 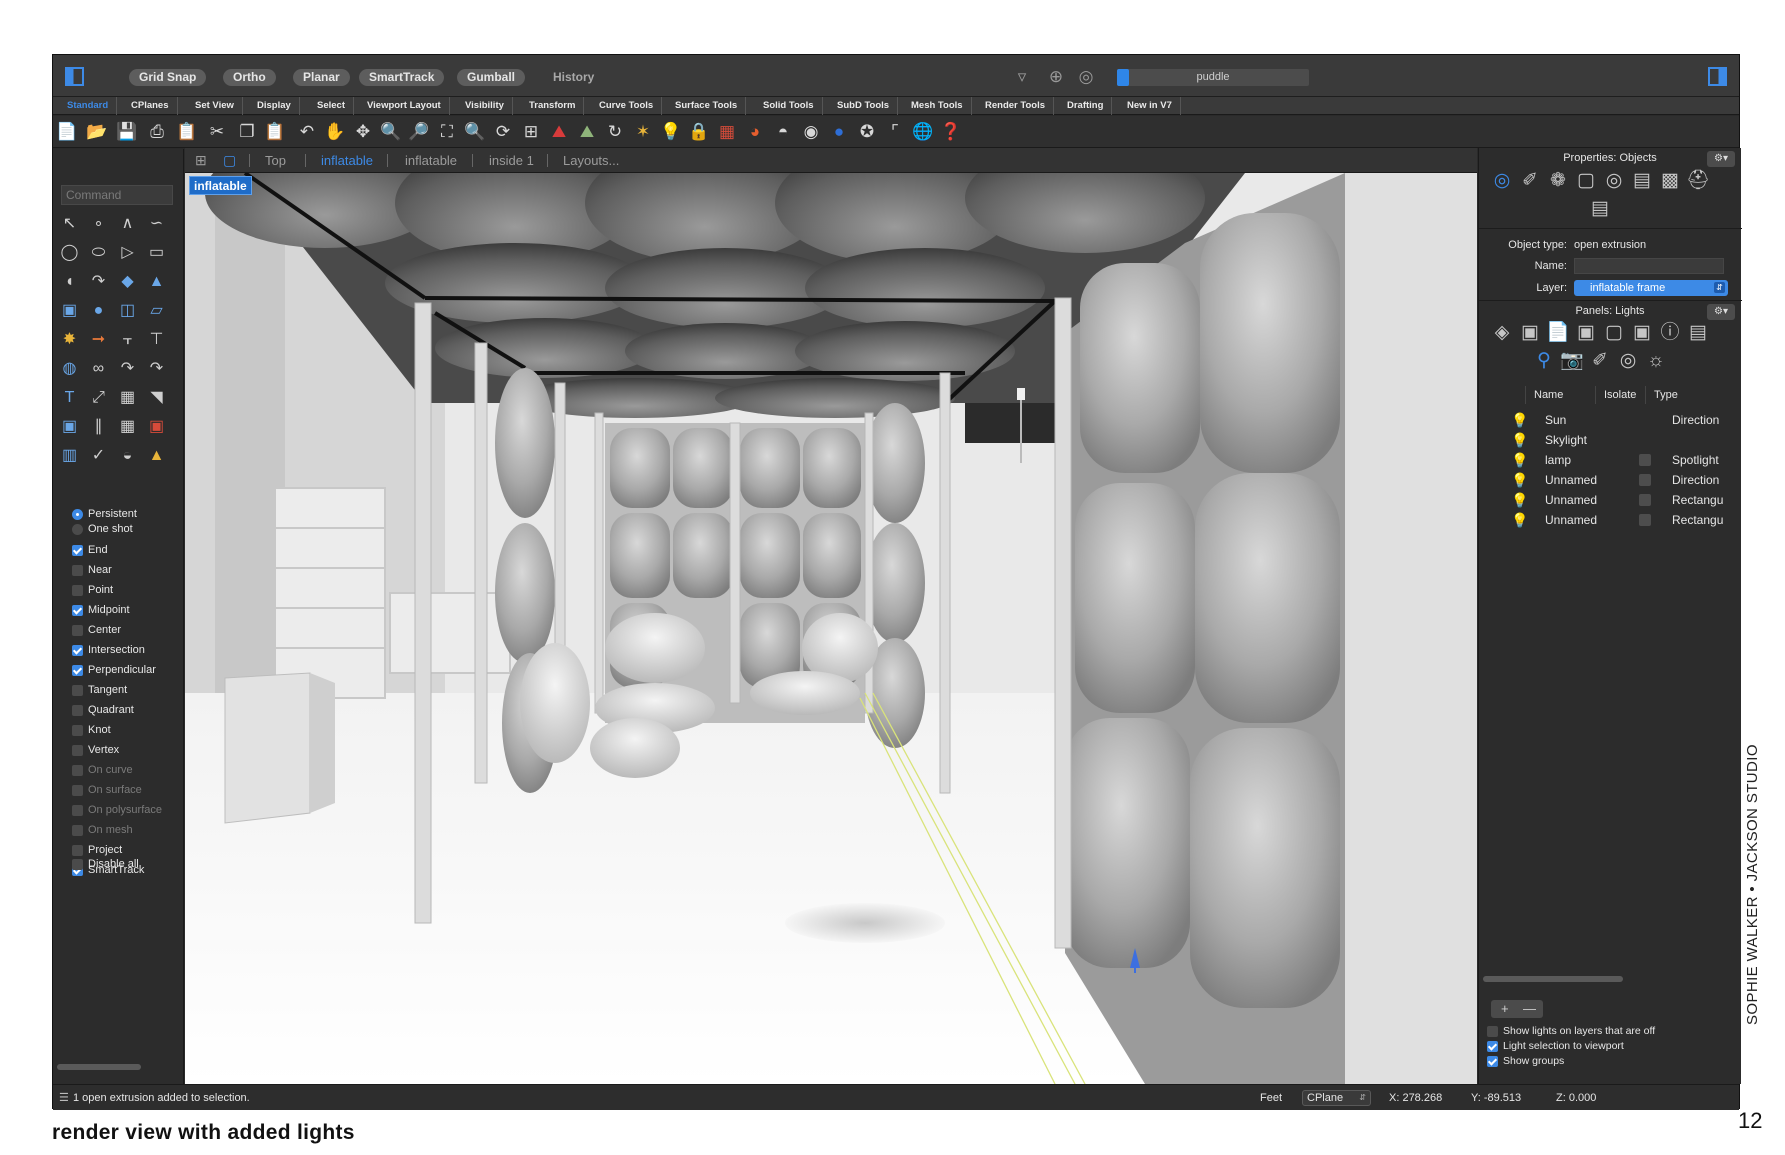 I want to click on tab-drafting: Drafting, so click(x=1086, y=106).